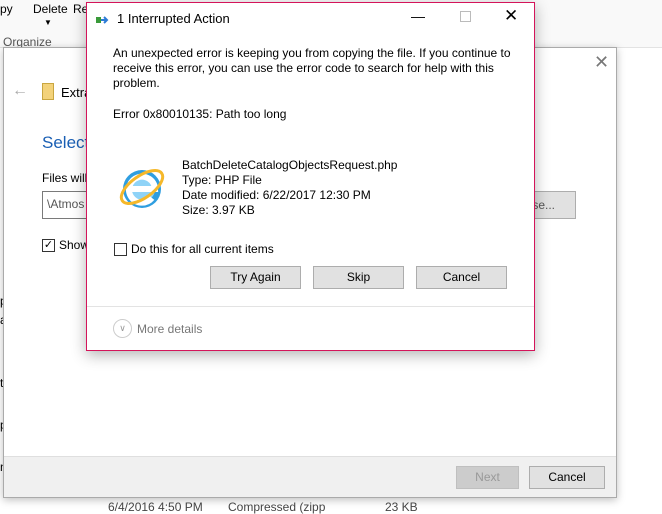  I want to click on more-details-label: More details, so click(169, 329).